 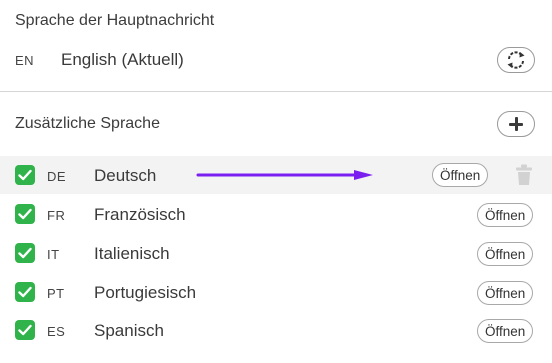 I want to click on trash-icon, so click(x=524, y=175).